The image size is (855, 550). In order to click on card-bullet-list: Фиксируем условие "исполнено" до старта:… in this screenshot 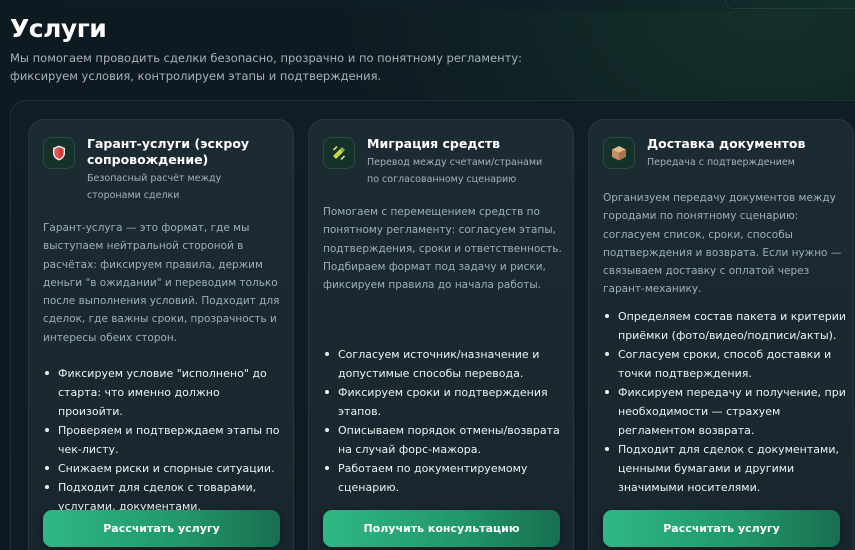, I will do `click(165, 440)`.